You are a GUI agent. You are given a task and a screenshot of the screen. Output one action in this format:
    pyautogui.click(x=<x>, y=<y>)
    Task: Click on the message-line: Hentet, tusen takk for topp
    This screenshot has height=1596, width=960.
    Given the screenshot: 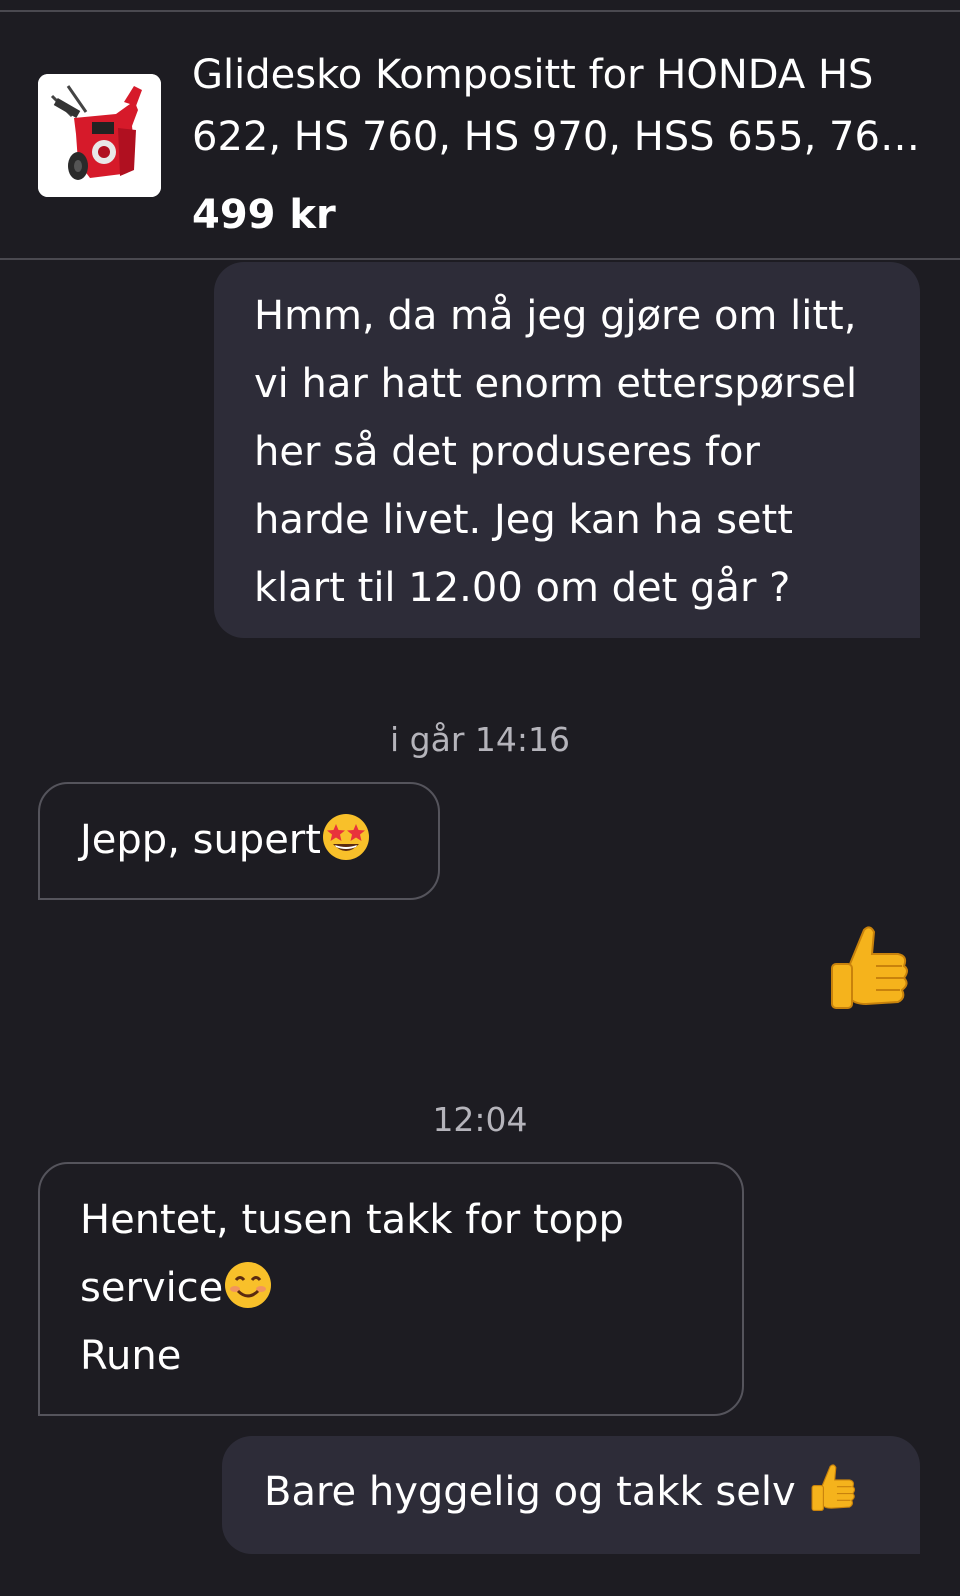 What is the action you would take?
    pyautogui.click(x=352, y=1220)
    